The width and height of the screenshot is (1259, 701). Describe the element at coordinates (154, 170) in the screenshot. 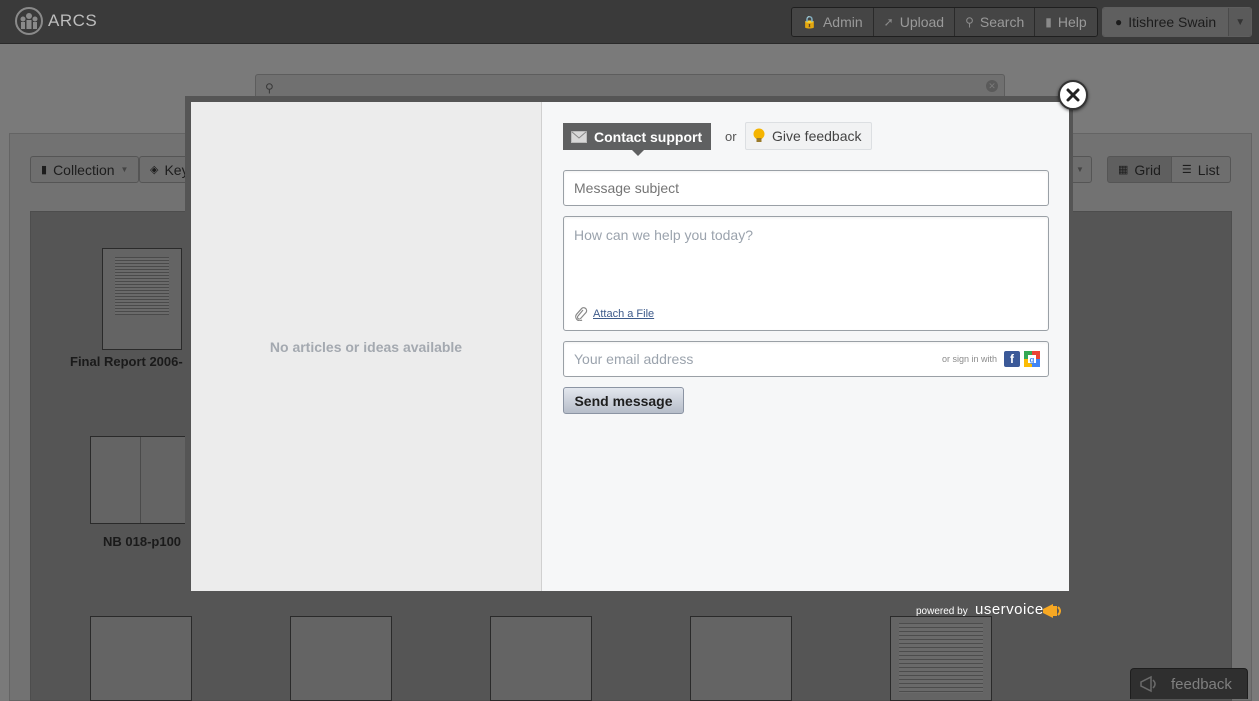

I see `tag-icon: ◈` at that location.